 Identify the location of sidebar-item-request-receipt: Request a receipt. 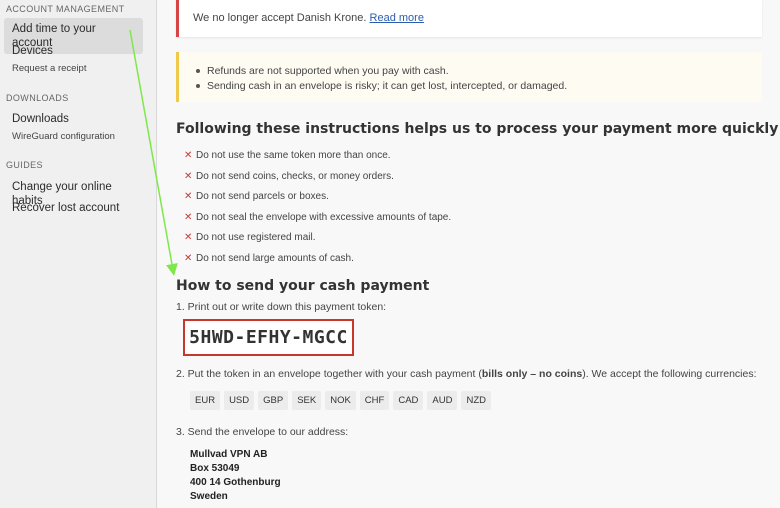
(49, 68).